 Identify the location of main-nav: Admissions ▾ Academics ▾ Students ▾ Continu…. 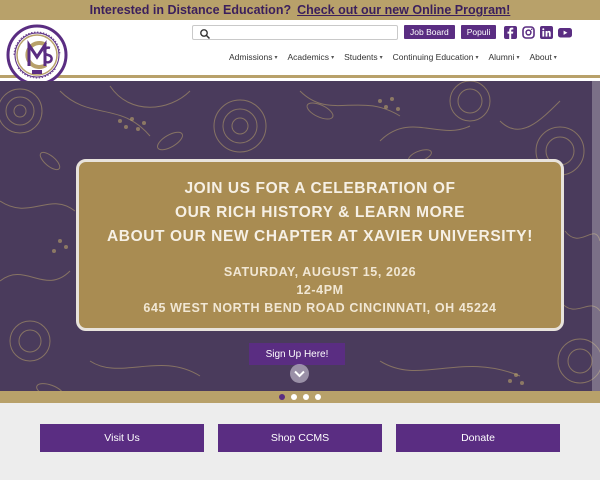
(393, 57).